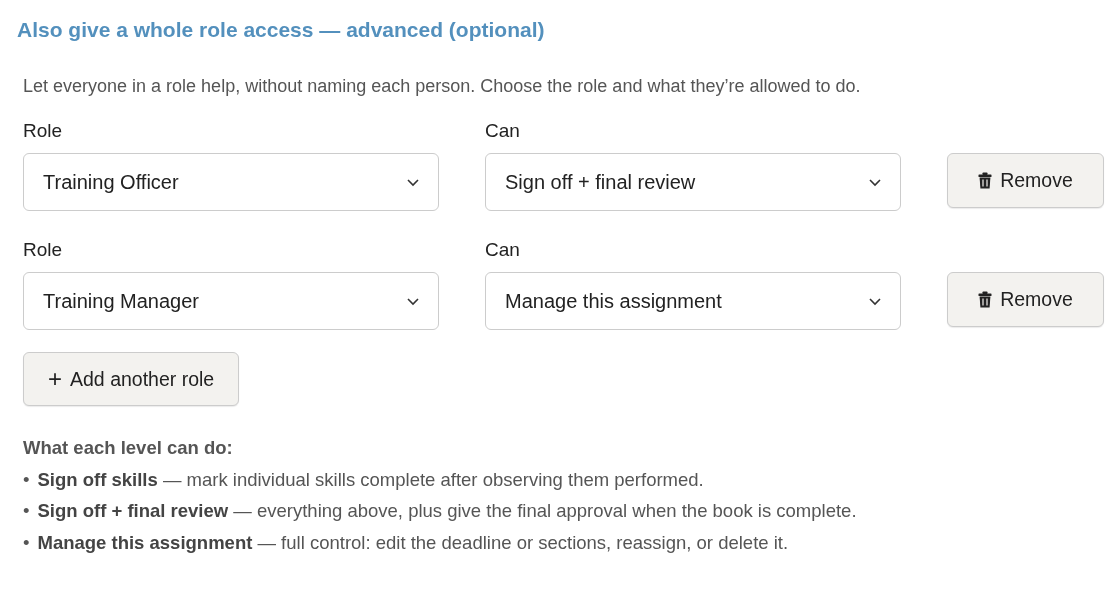 This screenshot has width=1120, height=590. Describe the element at coordinates (131, 379) in the screenshot. I see `add-role-button: + Add another role` at that location.